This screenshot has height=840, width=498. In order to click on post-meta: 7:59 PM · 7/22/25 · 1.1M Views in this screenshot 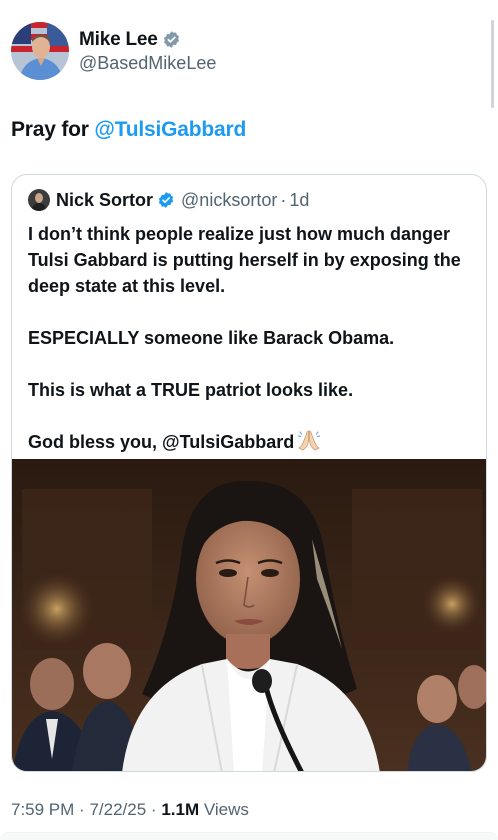, I will do `click(130, 810)`.